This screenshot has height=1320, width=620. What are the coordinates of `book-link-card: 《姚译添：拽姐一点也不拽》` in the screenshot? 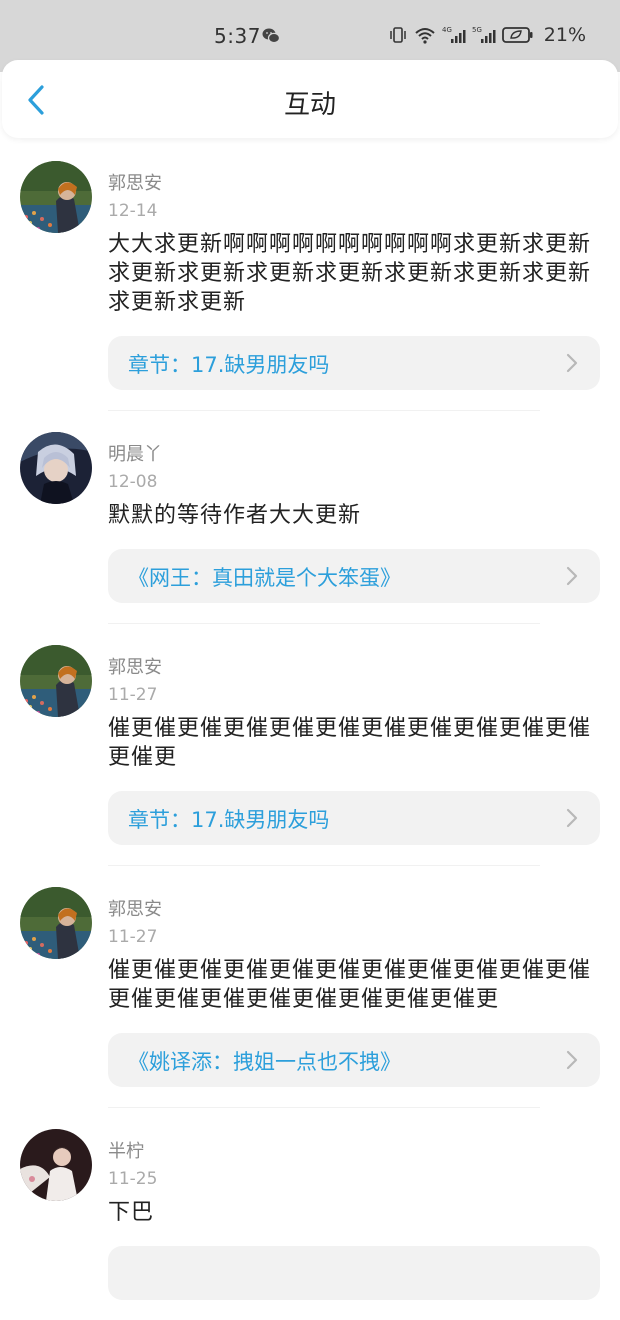 It's located at (354, 1060).